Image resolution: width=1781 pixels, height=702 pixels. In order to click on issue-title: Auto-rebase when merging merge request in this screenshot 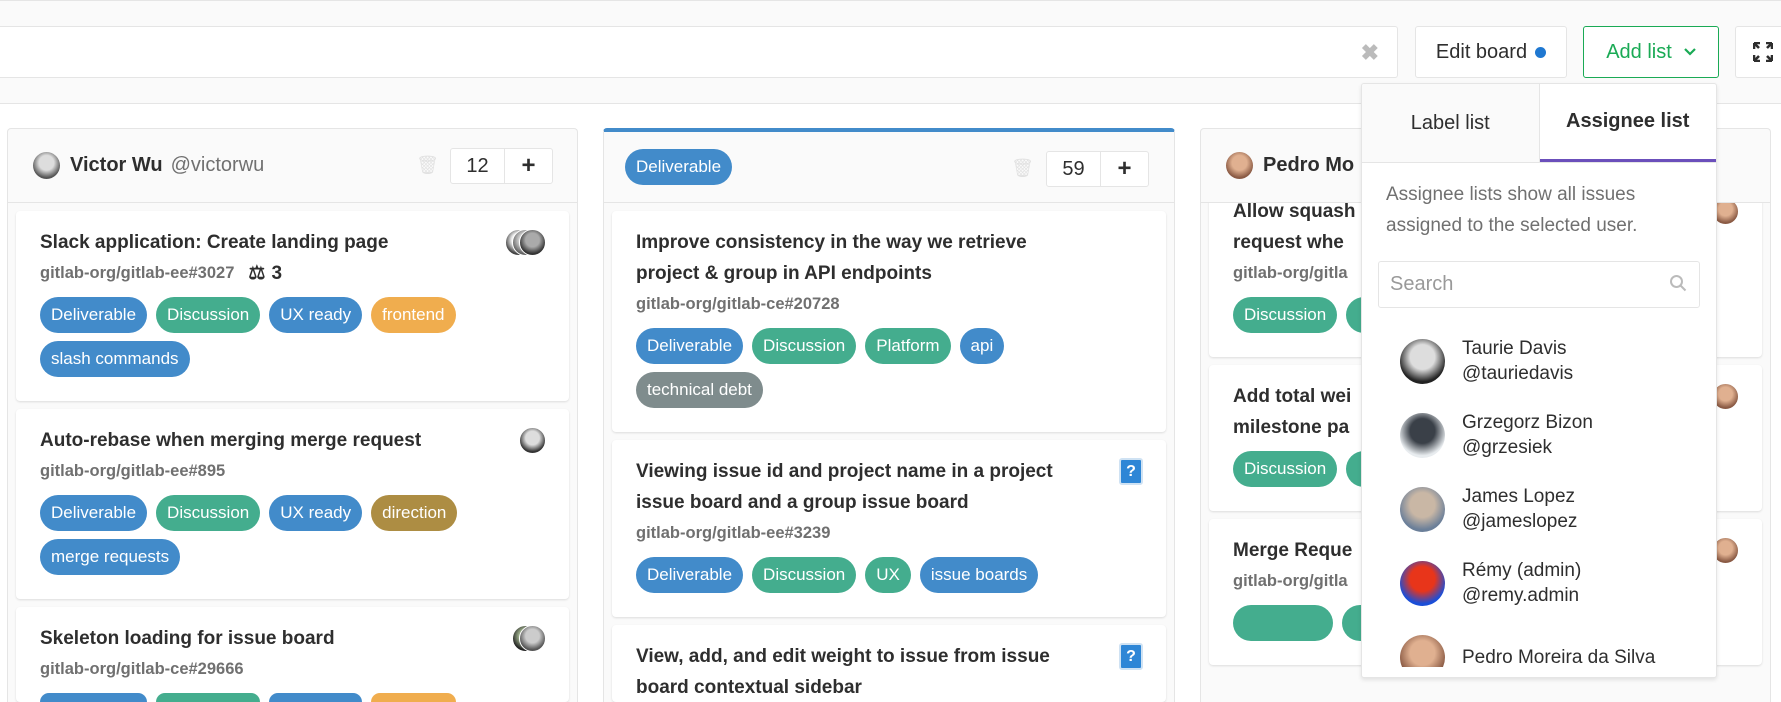, I will do `click(292, 440)`.